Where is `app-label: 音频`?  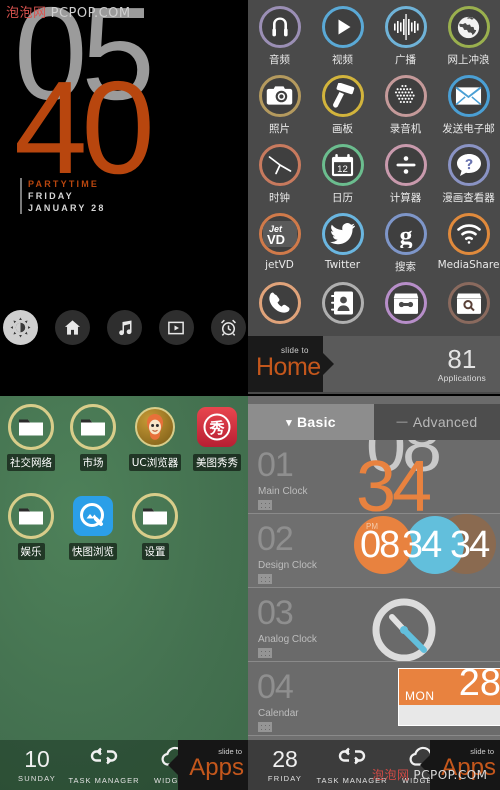 app-label: 音频 is located at coordinates (279, 60).